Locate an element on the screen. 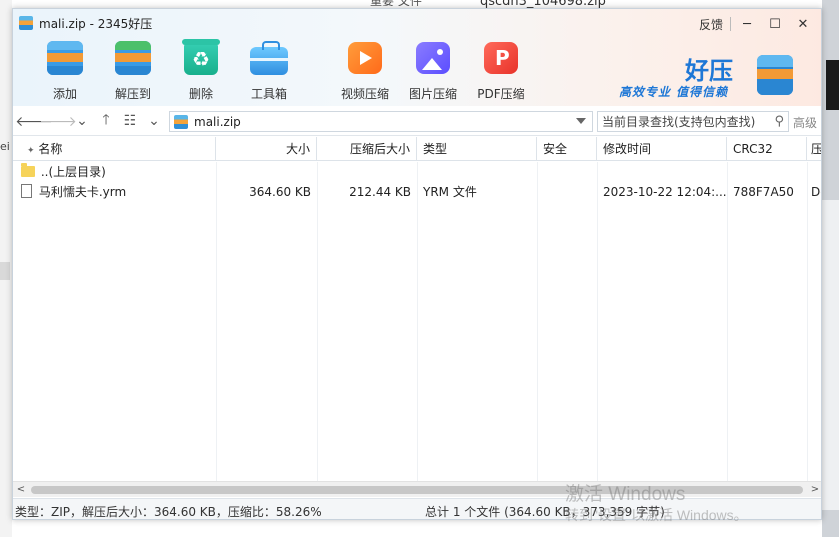 The image size is (839, 537). path-text: mali.zip is located at coordinates (217, 121).